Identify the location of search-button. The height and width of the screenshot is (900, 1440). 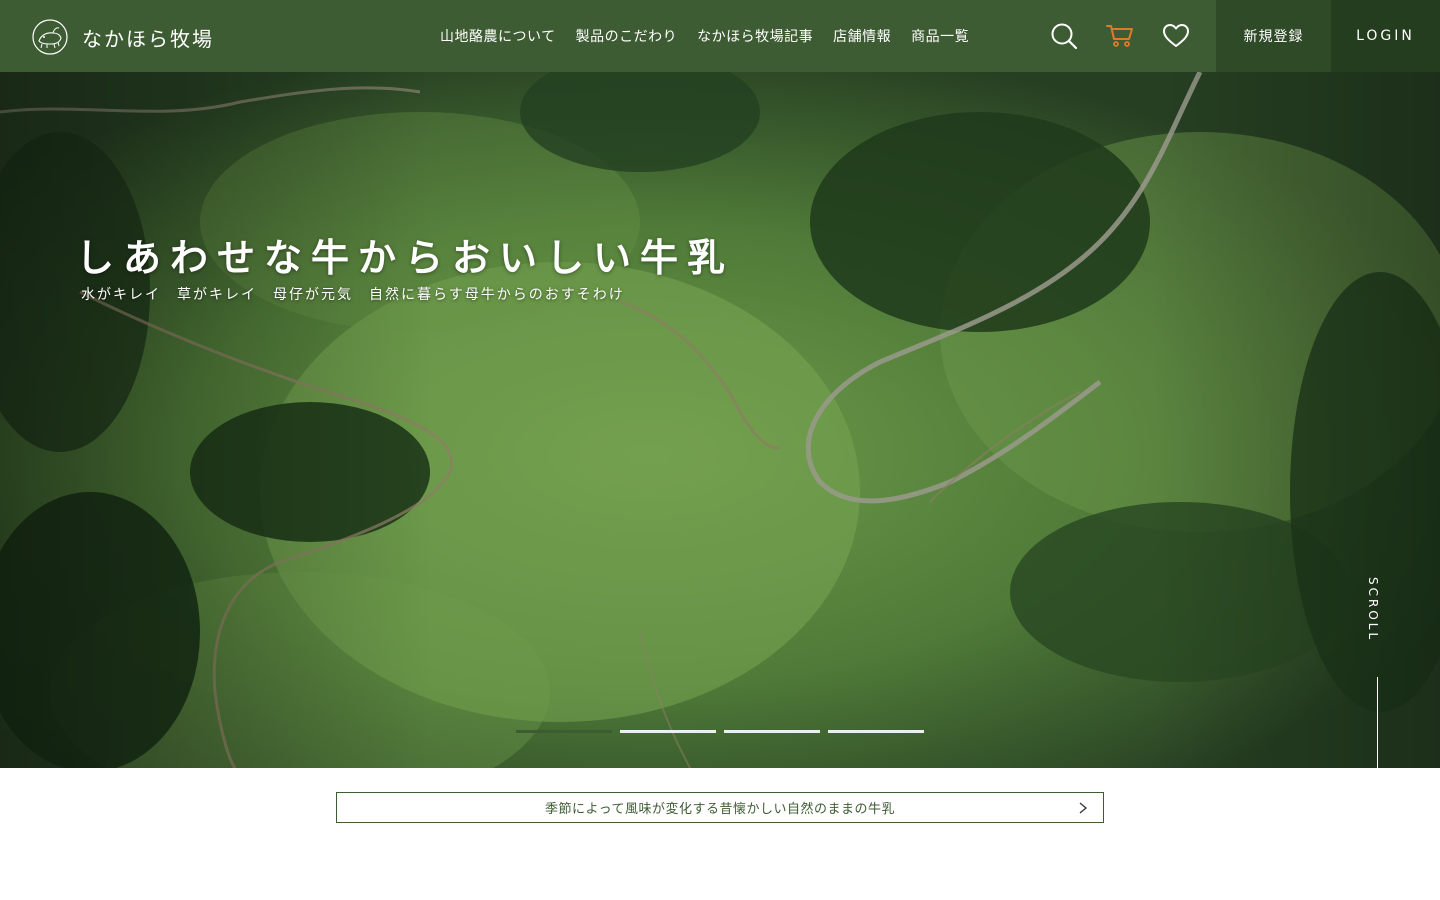
(1064, 36).